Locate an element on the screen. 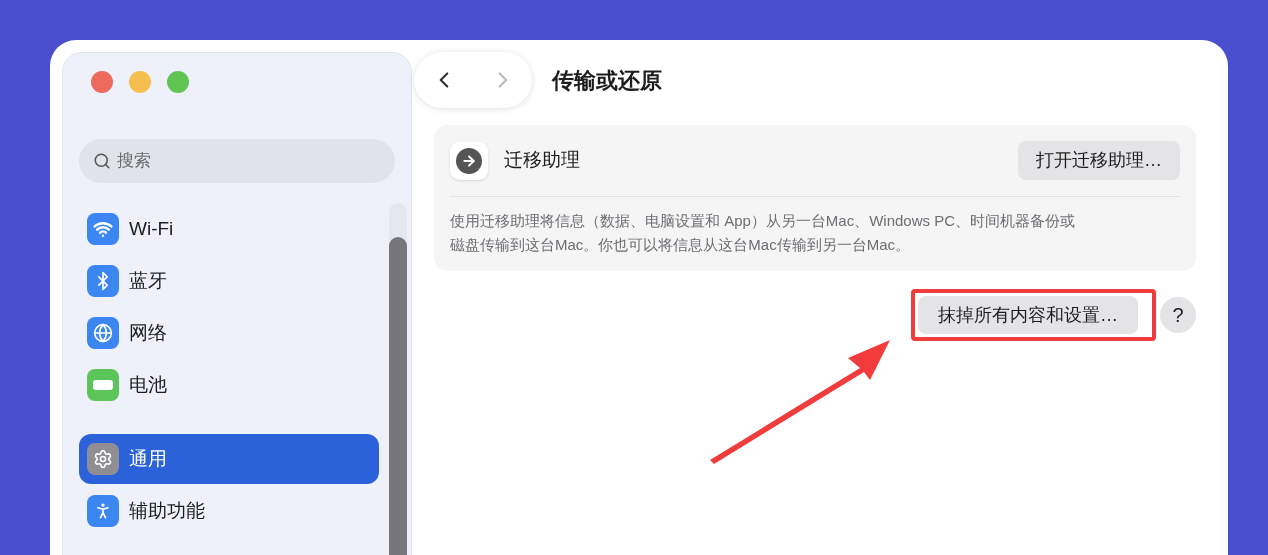 The image size is (1268, 555). sidebar-item: Wi-Fi is located at coordinates (229, 229).